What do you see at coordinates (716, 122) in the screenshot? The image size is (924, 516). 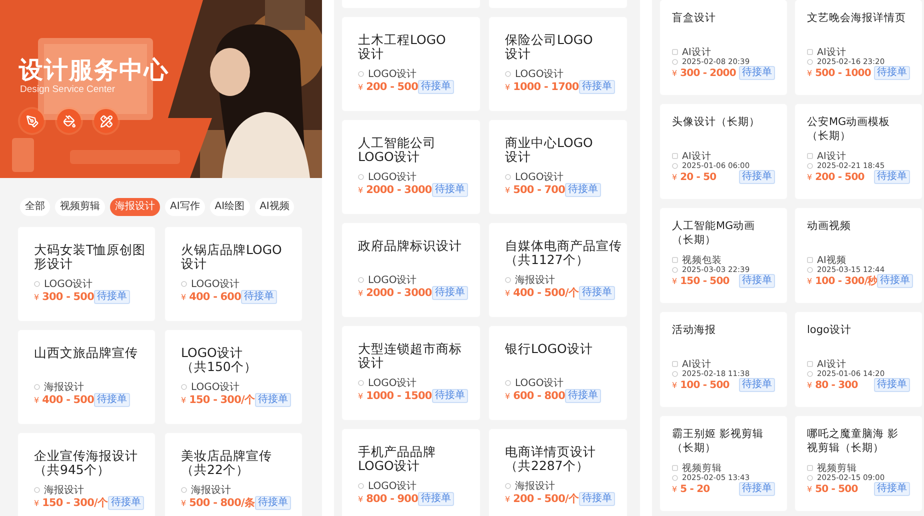 I see `task-title: 头像设计（长期）` at bounding box center [716, 122].